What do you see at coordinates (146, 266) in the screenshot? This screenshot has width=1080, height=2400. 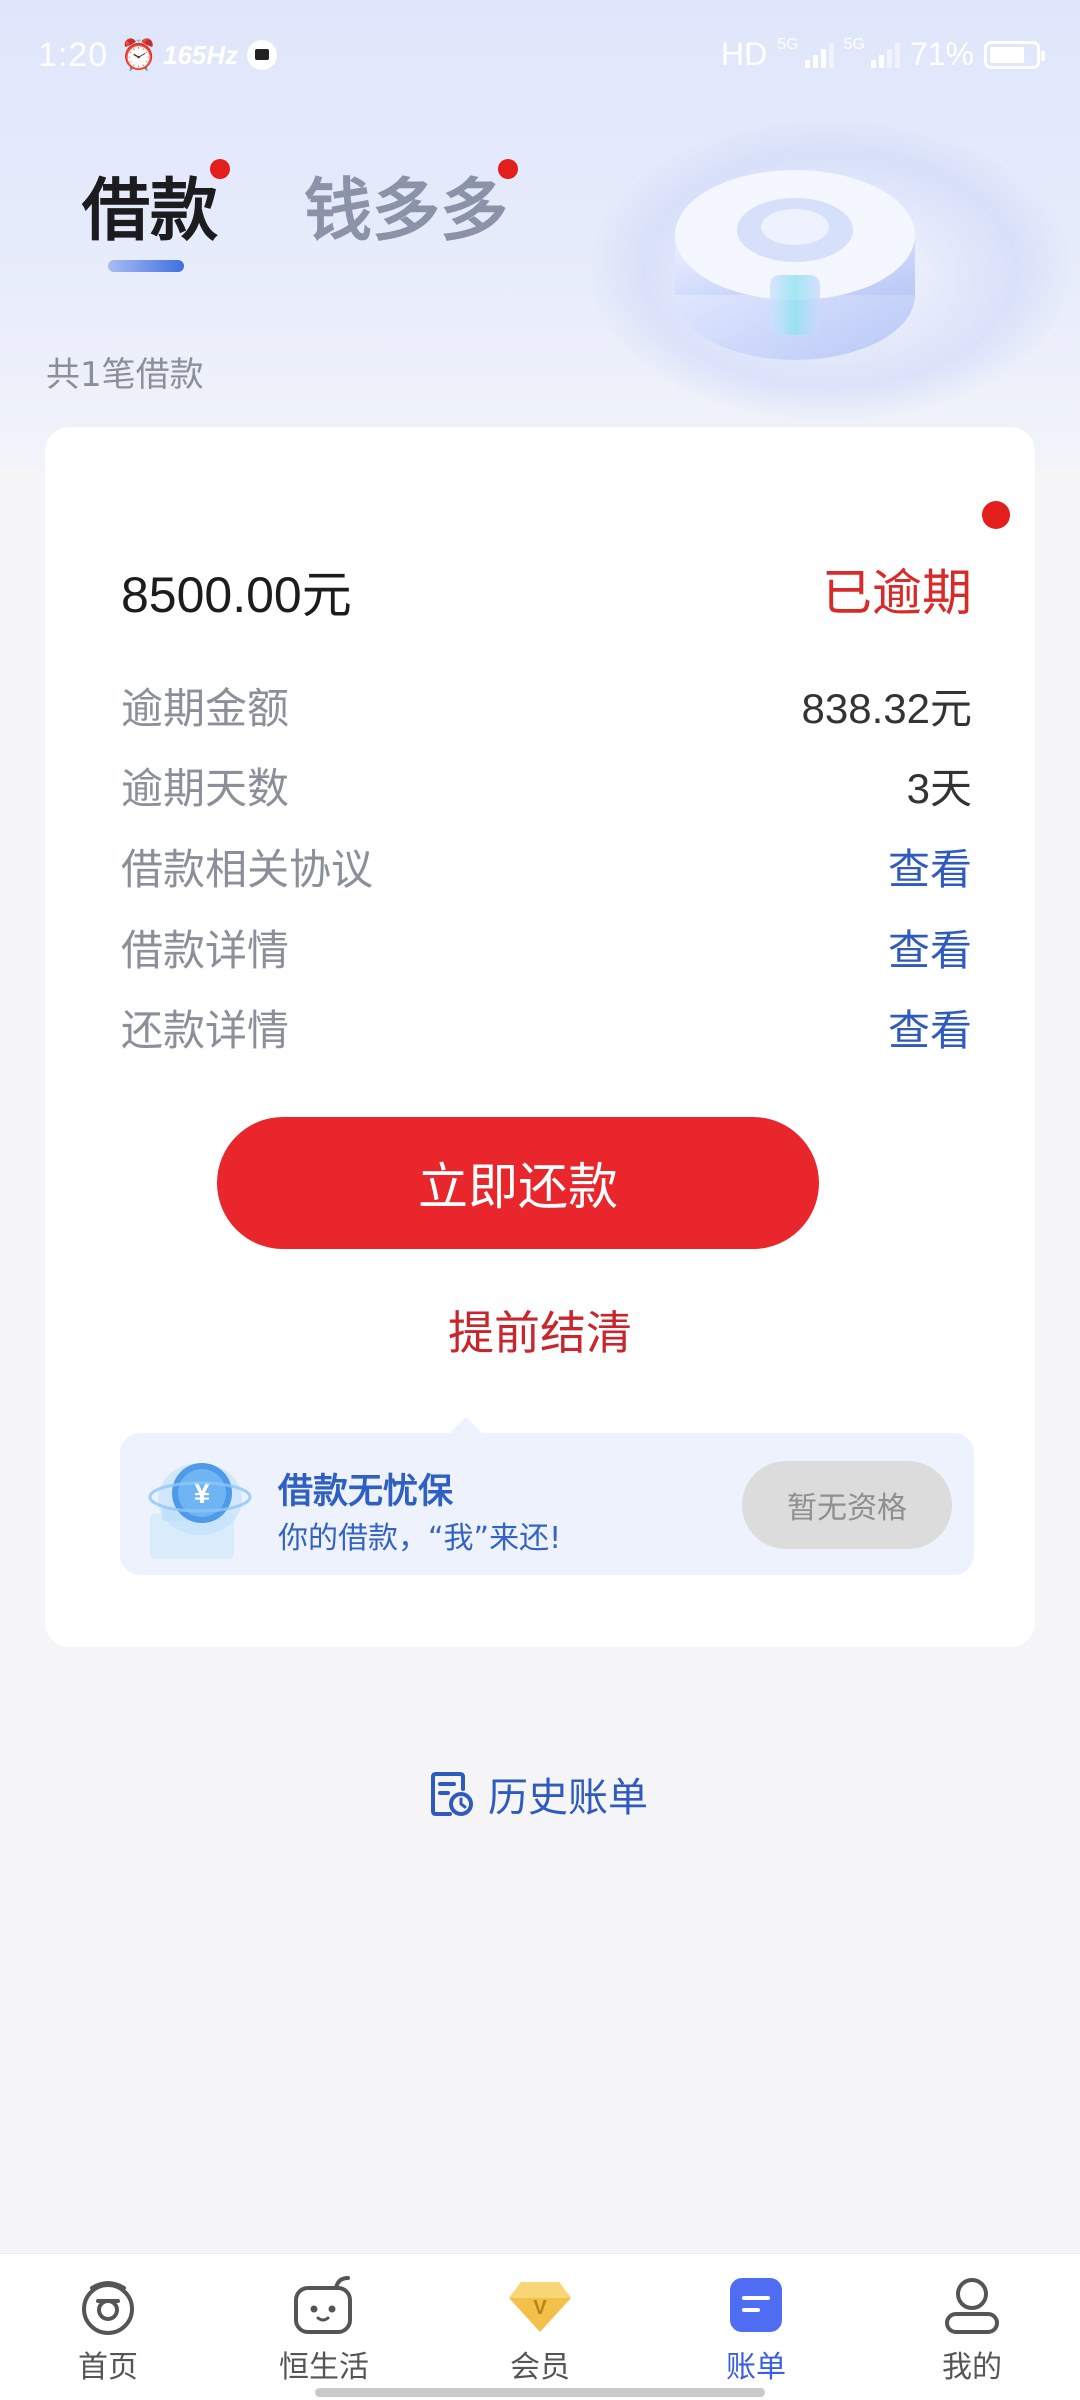 I see `active-tab-indicator` at bounding box center [146, 266].